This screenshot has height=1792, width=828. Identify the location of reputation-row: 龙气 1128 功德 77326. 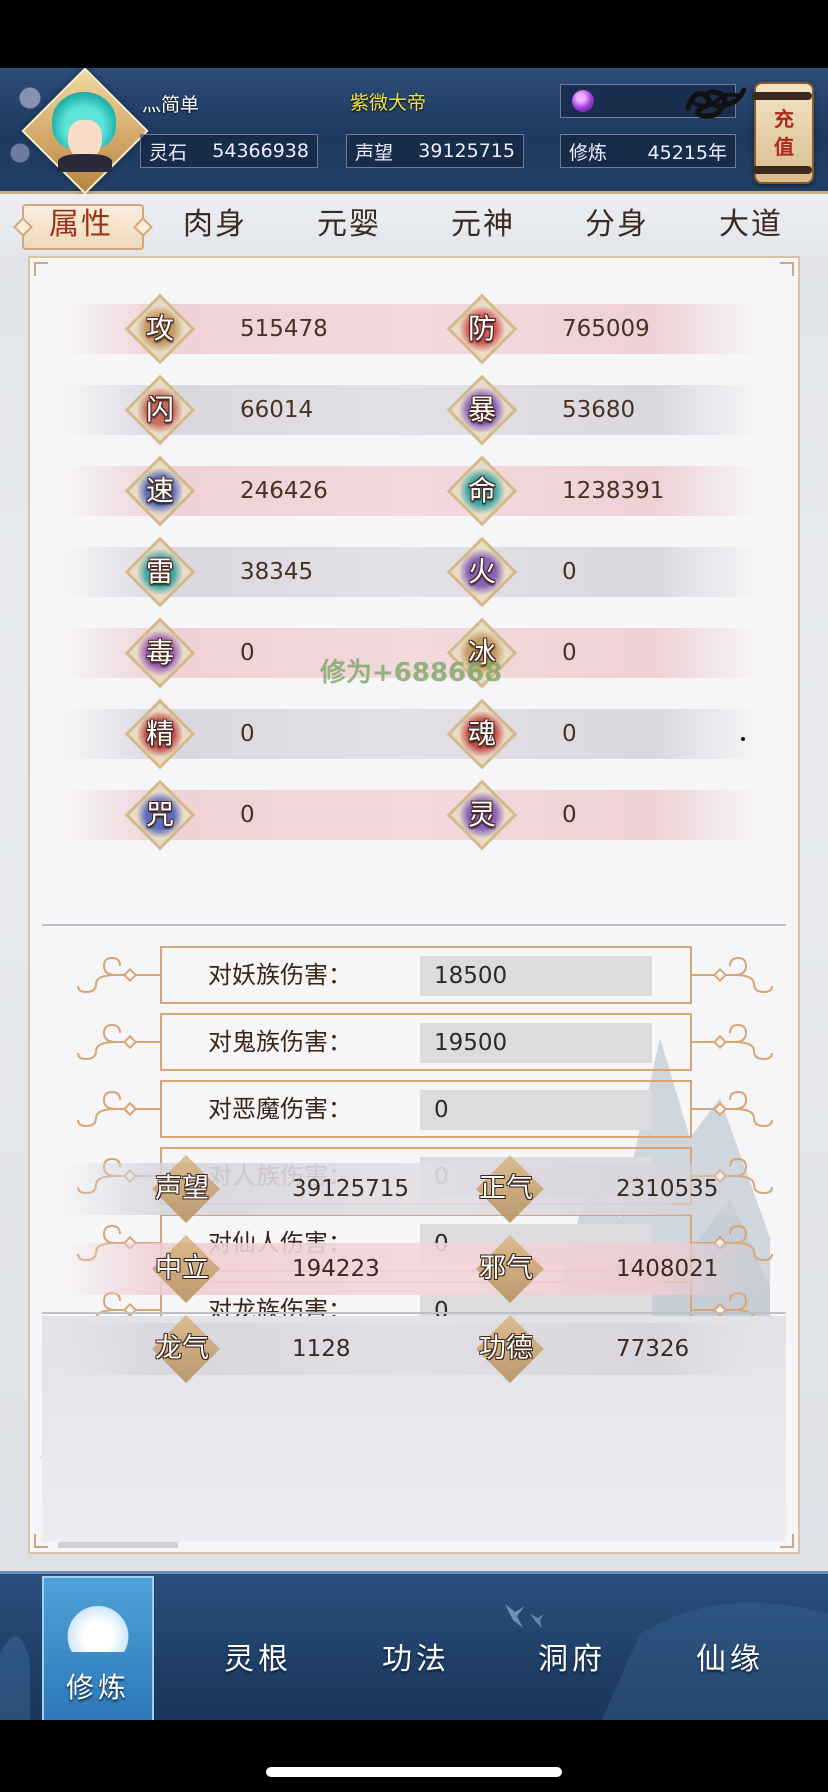
(416, 1349).